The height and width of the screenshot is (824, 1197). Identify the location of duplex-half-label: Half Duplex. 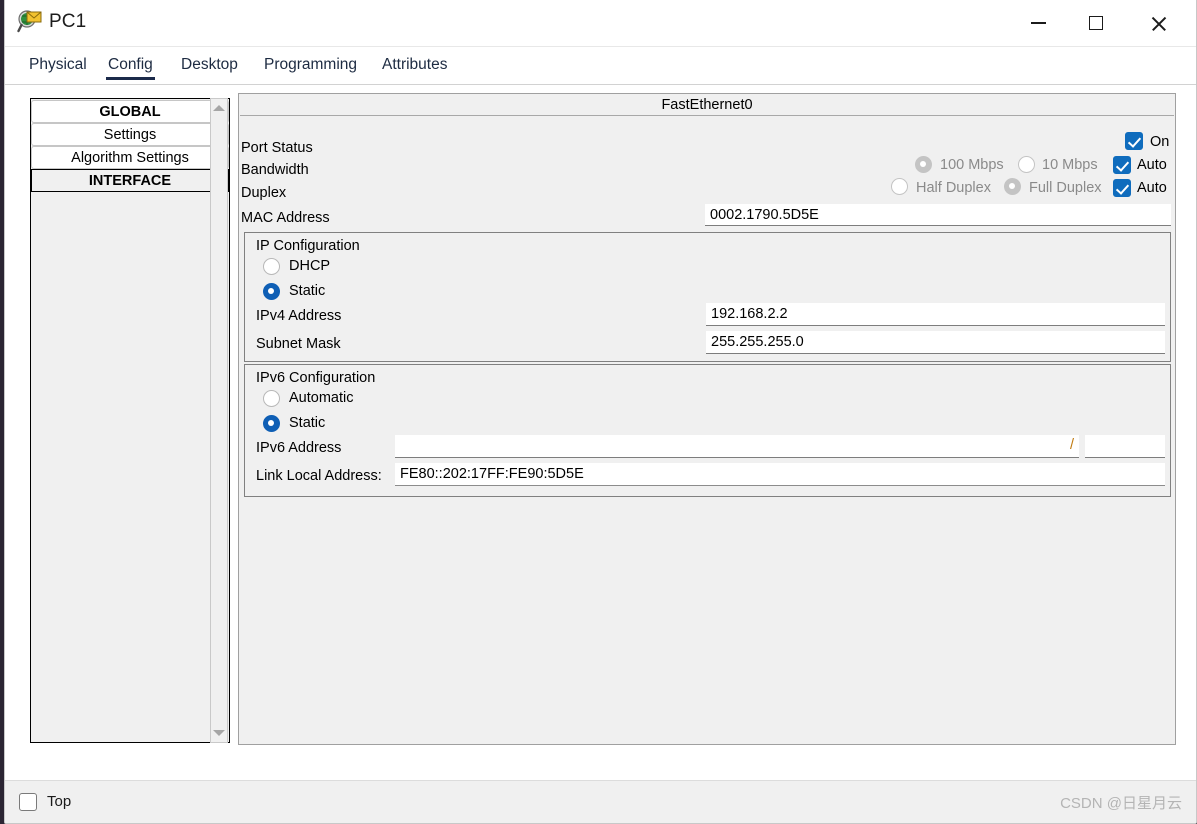
(953, 188).